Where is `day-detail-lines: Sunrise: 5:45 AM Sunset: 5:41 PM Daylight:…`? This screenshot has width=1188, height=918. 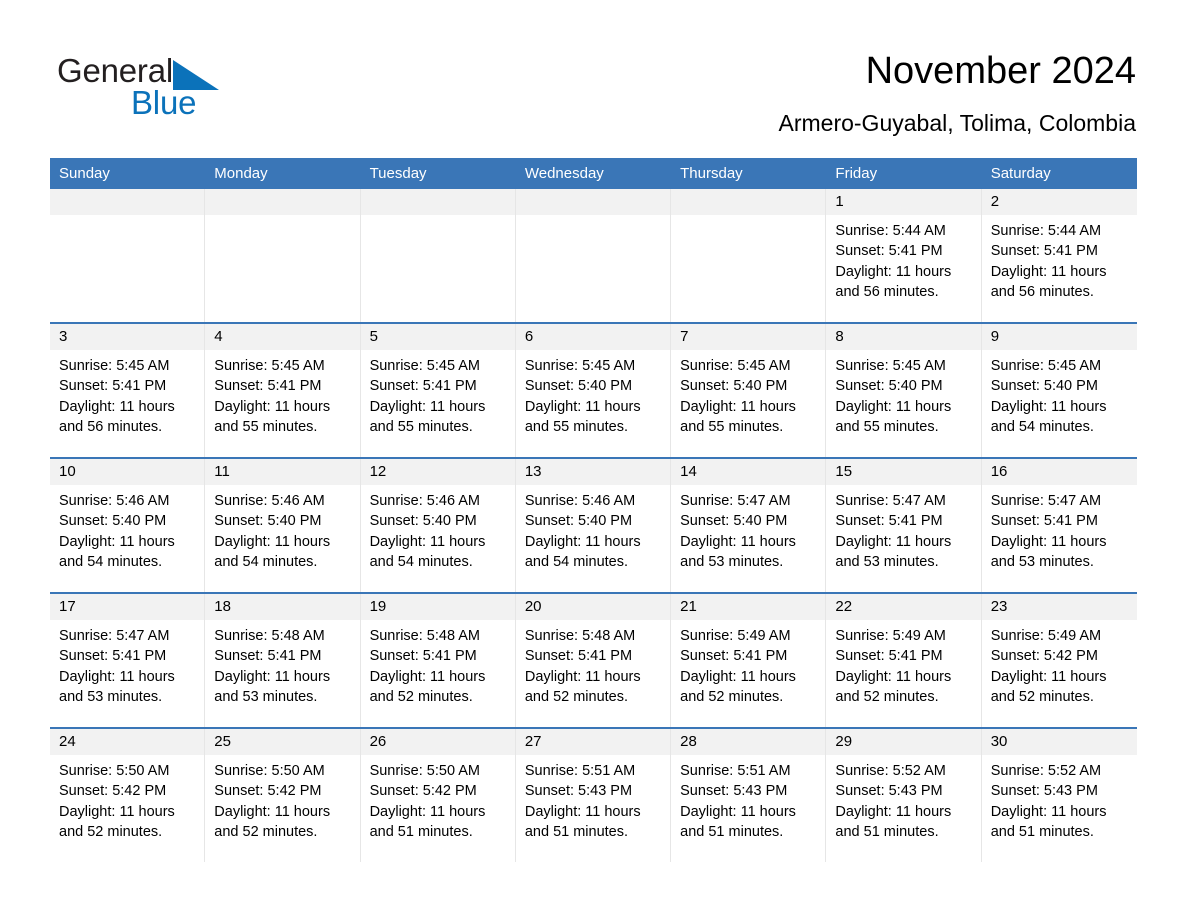
day-detail-lines: Sunrise: 5:45 AM Sunset: 5:41 PM Daylight:… is located at coordinates (282, 393).